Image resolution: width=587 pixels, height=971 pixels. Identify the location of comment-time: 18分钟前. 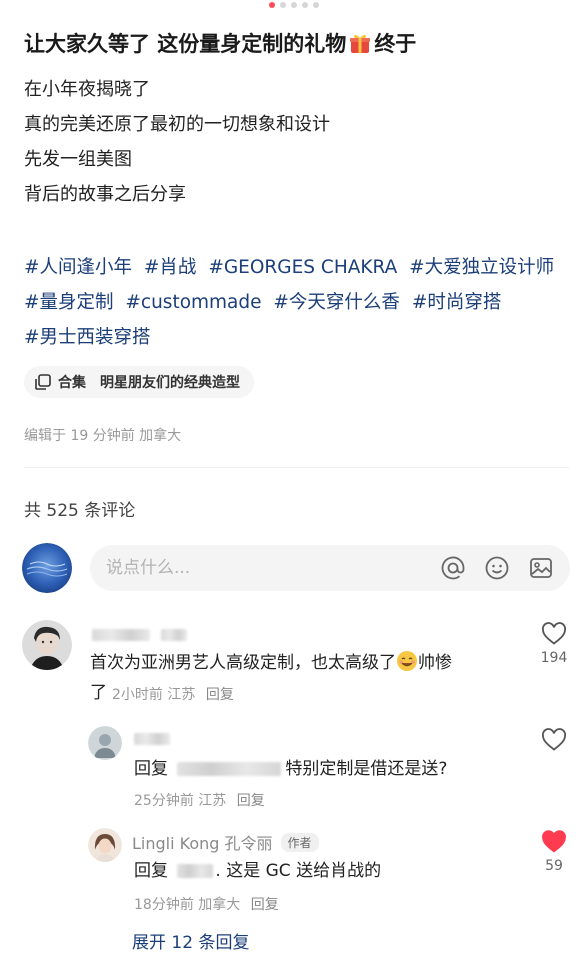
(164, 905).